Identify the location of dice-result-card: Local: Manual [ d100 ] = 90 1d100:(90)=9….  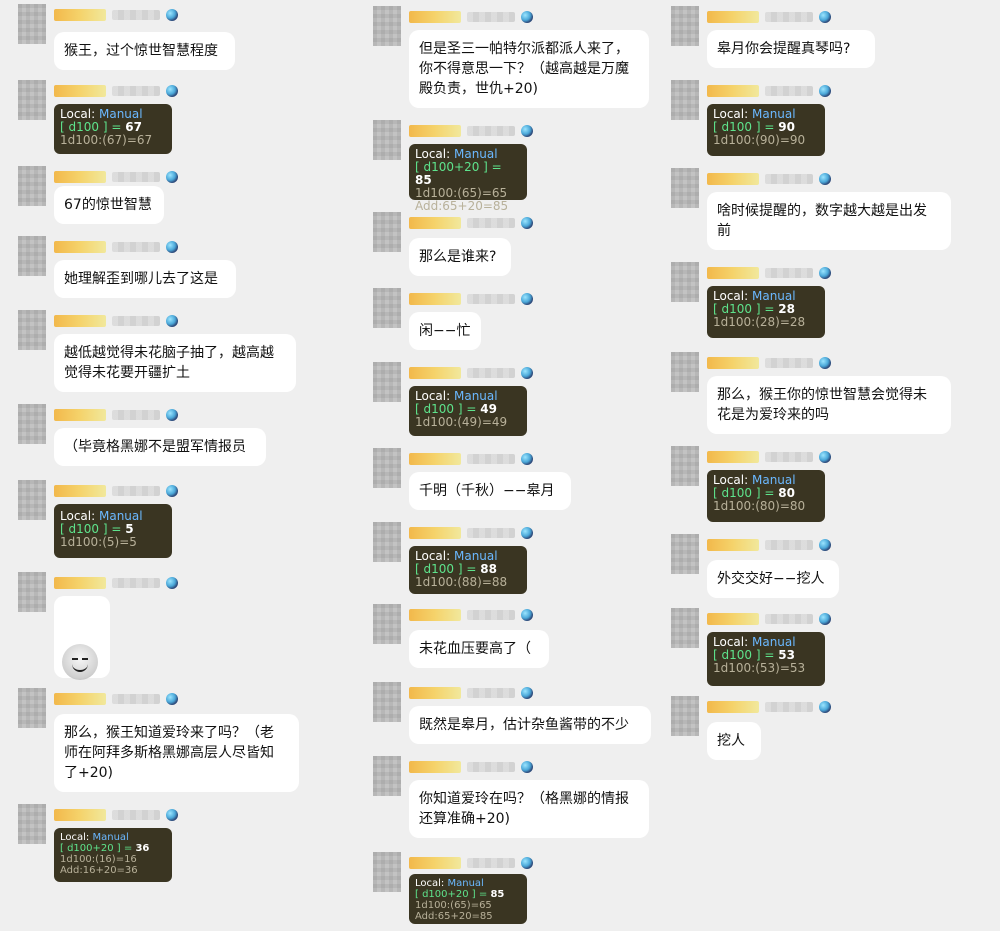
(766, 130).